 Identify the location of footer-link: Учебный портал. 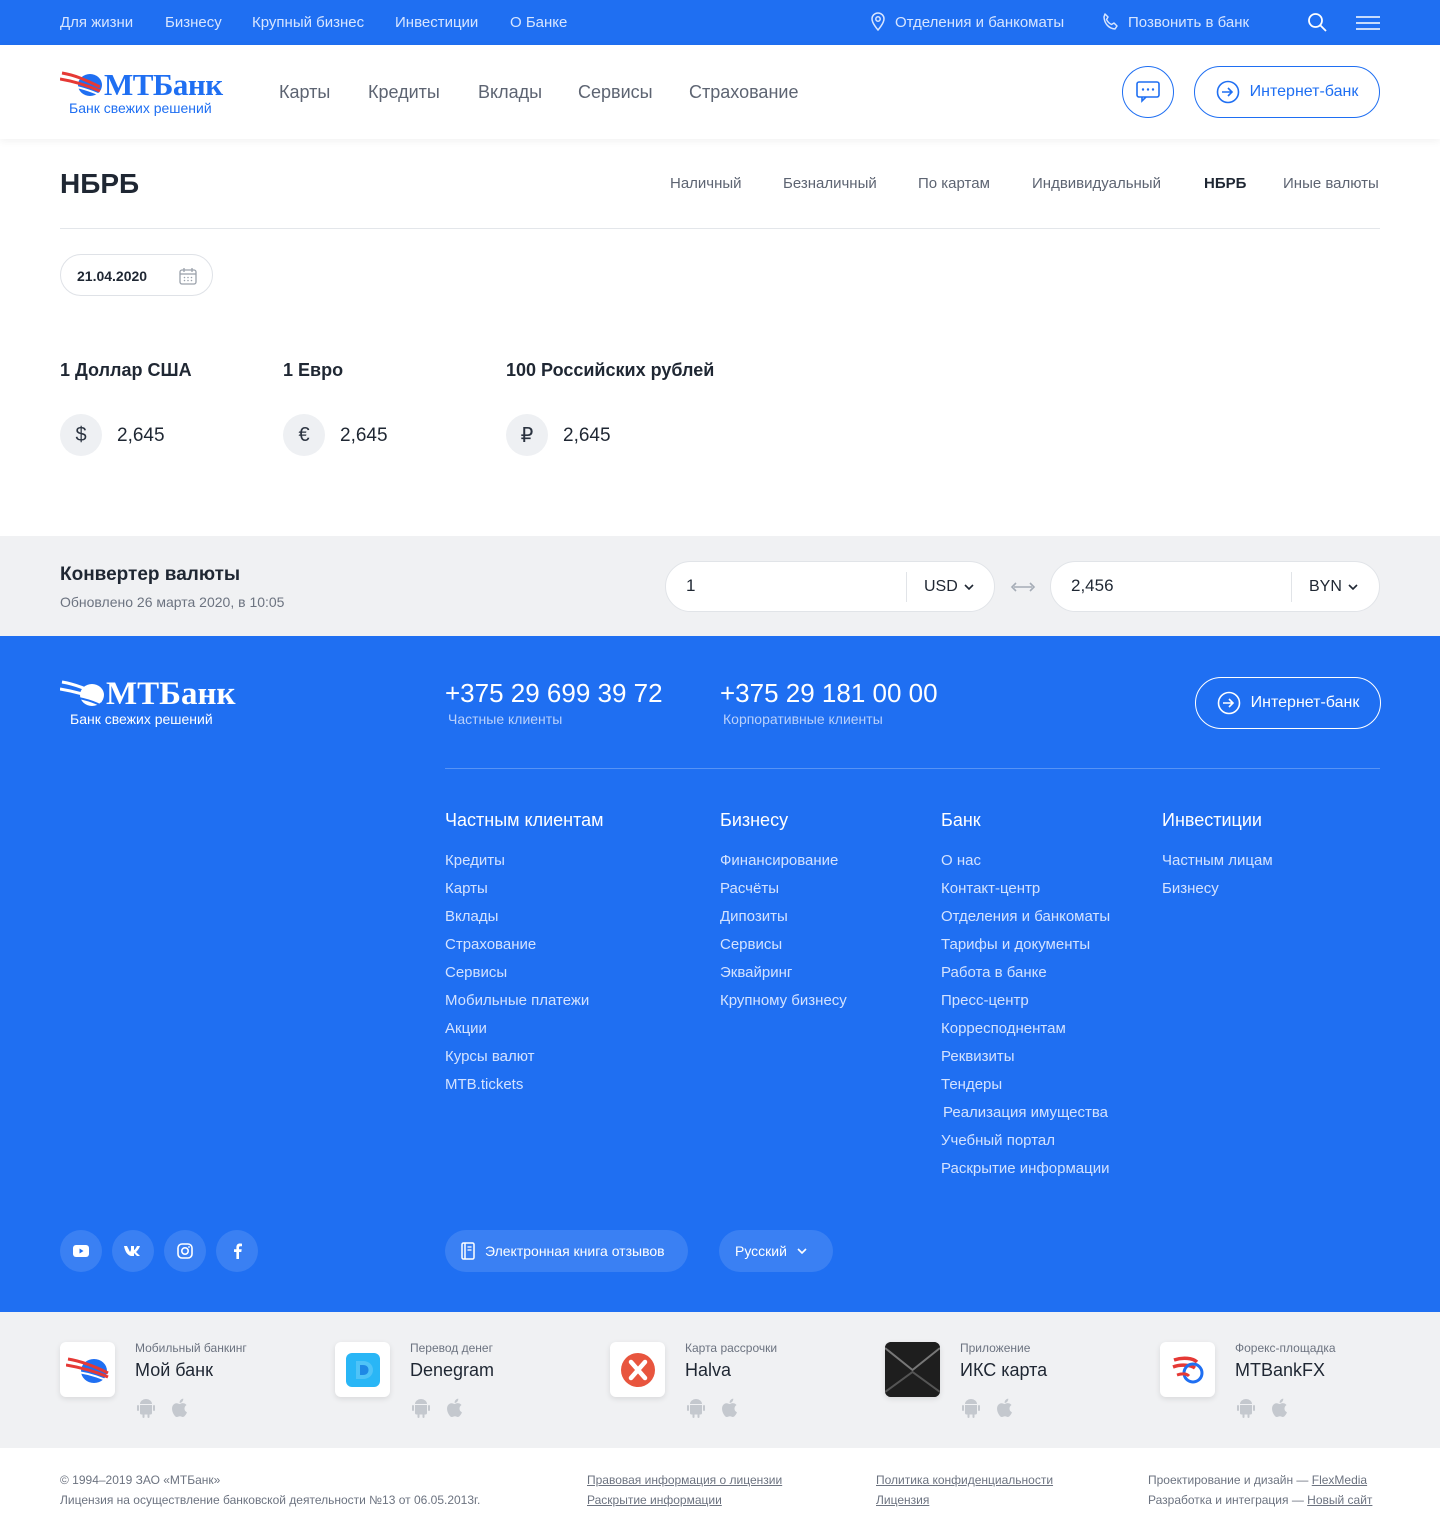
(998, 1140).